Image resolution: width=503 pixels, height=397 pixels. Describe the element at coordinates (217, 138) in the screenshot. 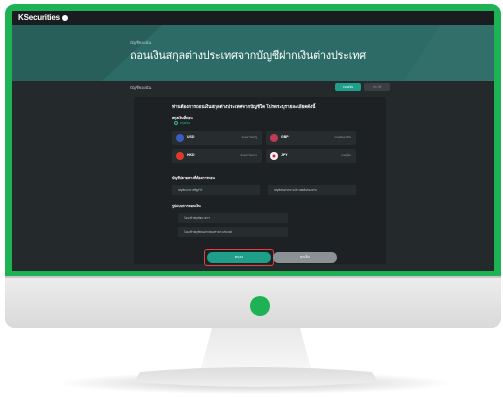

I see `currency-option-usd: USD ดอลลาร์สหรัฐ` at that location.